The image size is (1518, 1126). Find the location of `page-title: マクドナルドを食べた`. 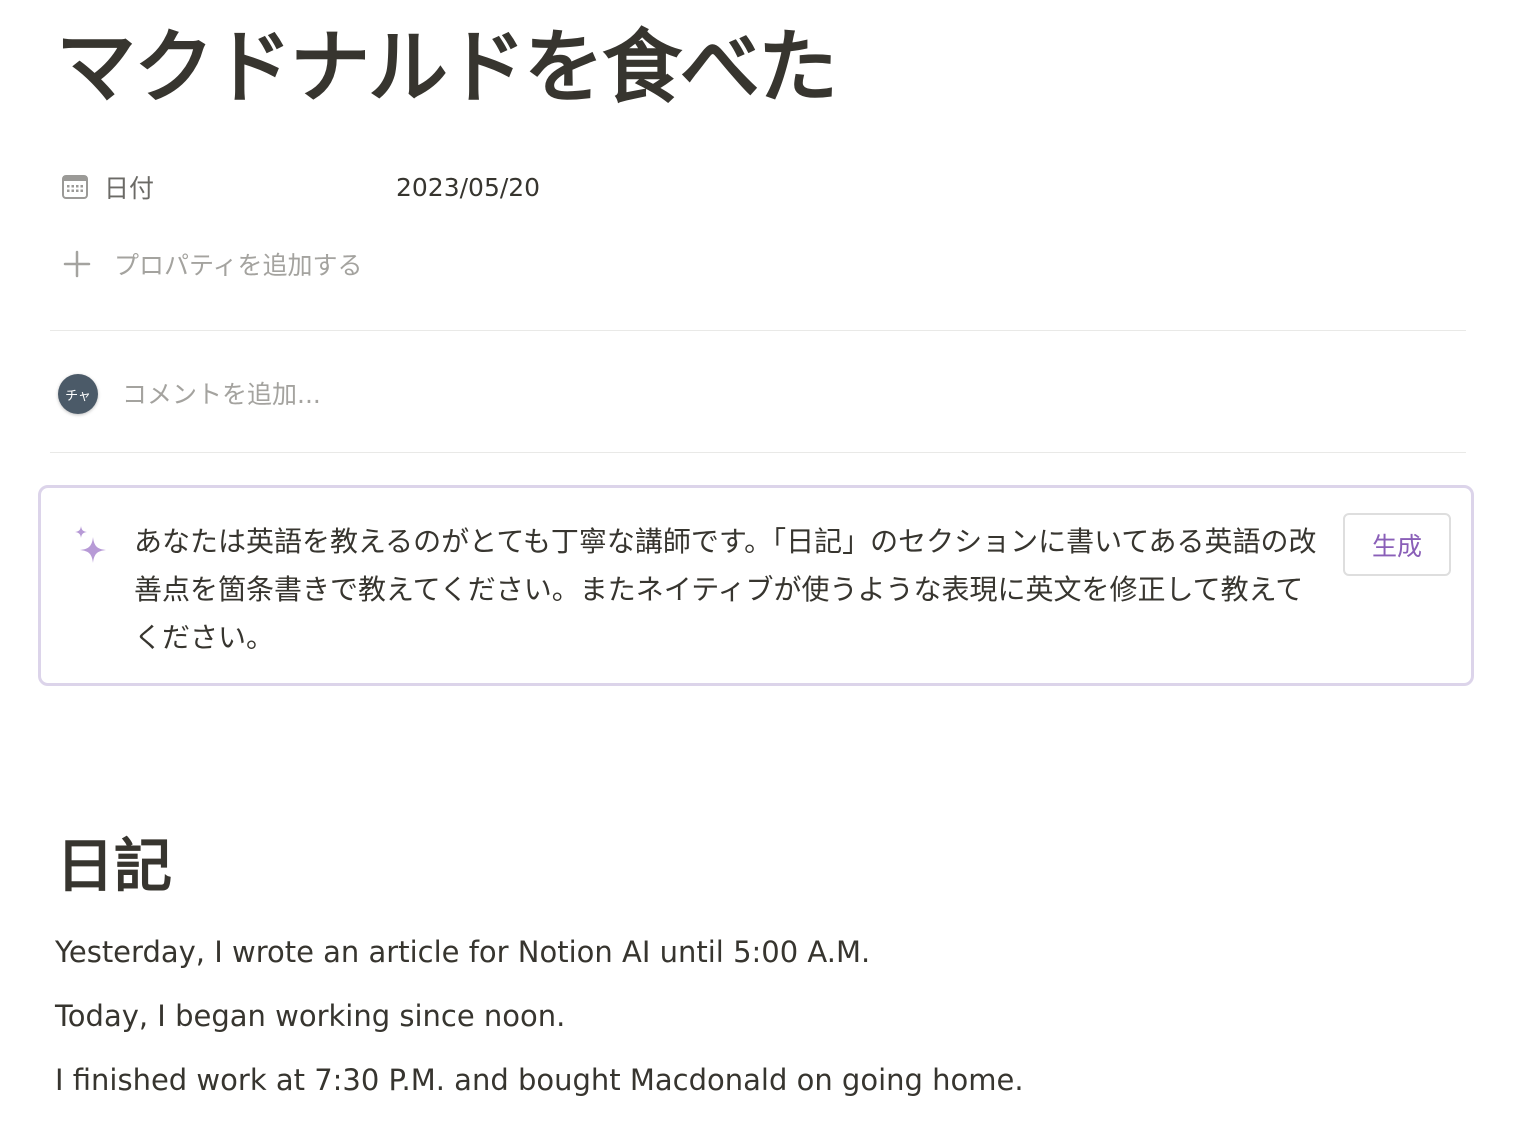

page-title: マクドナルドを食べた is located at coordinates (447, 68).